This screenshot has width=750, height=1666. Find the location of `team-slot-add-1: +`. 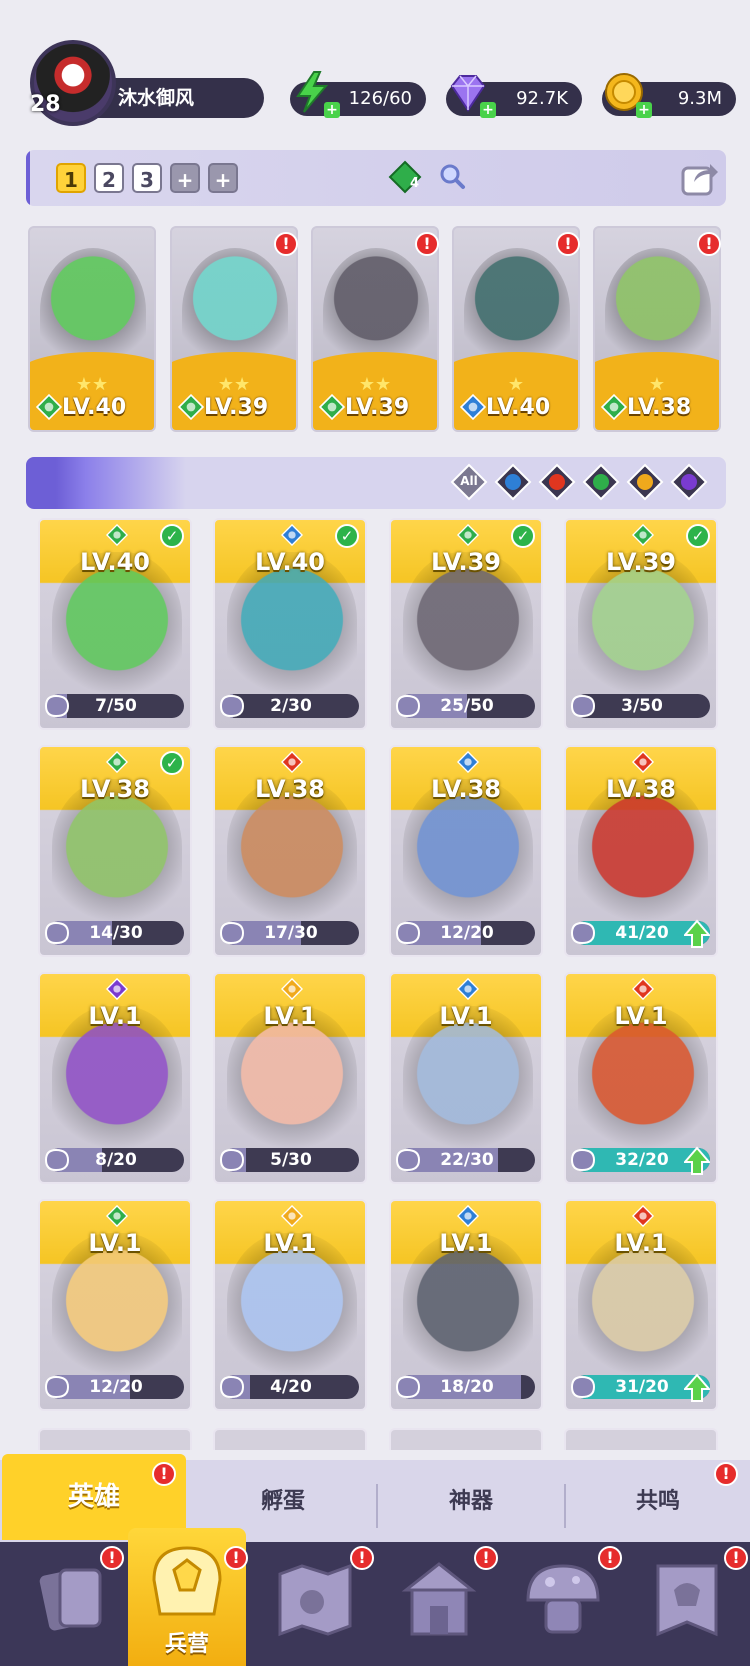

team-slot-add-1: + is located at coordinates (185, 178).